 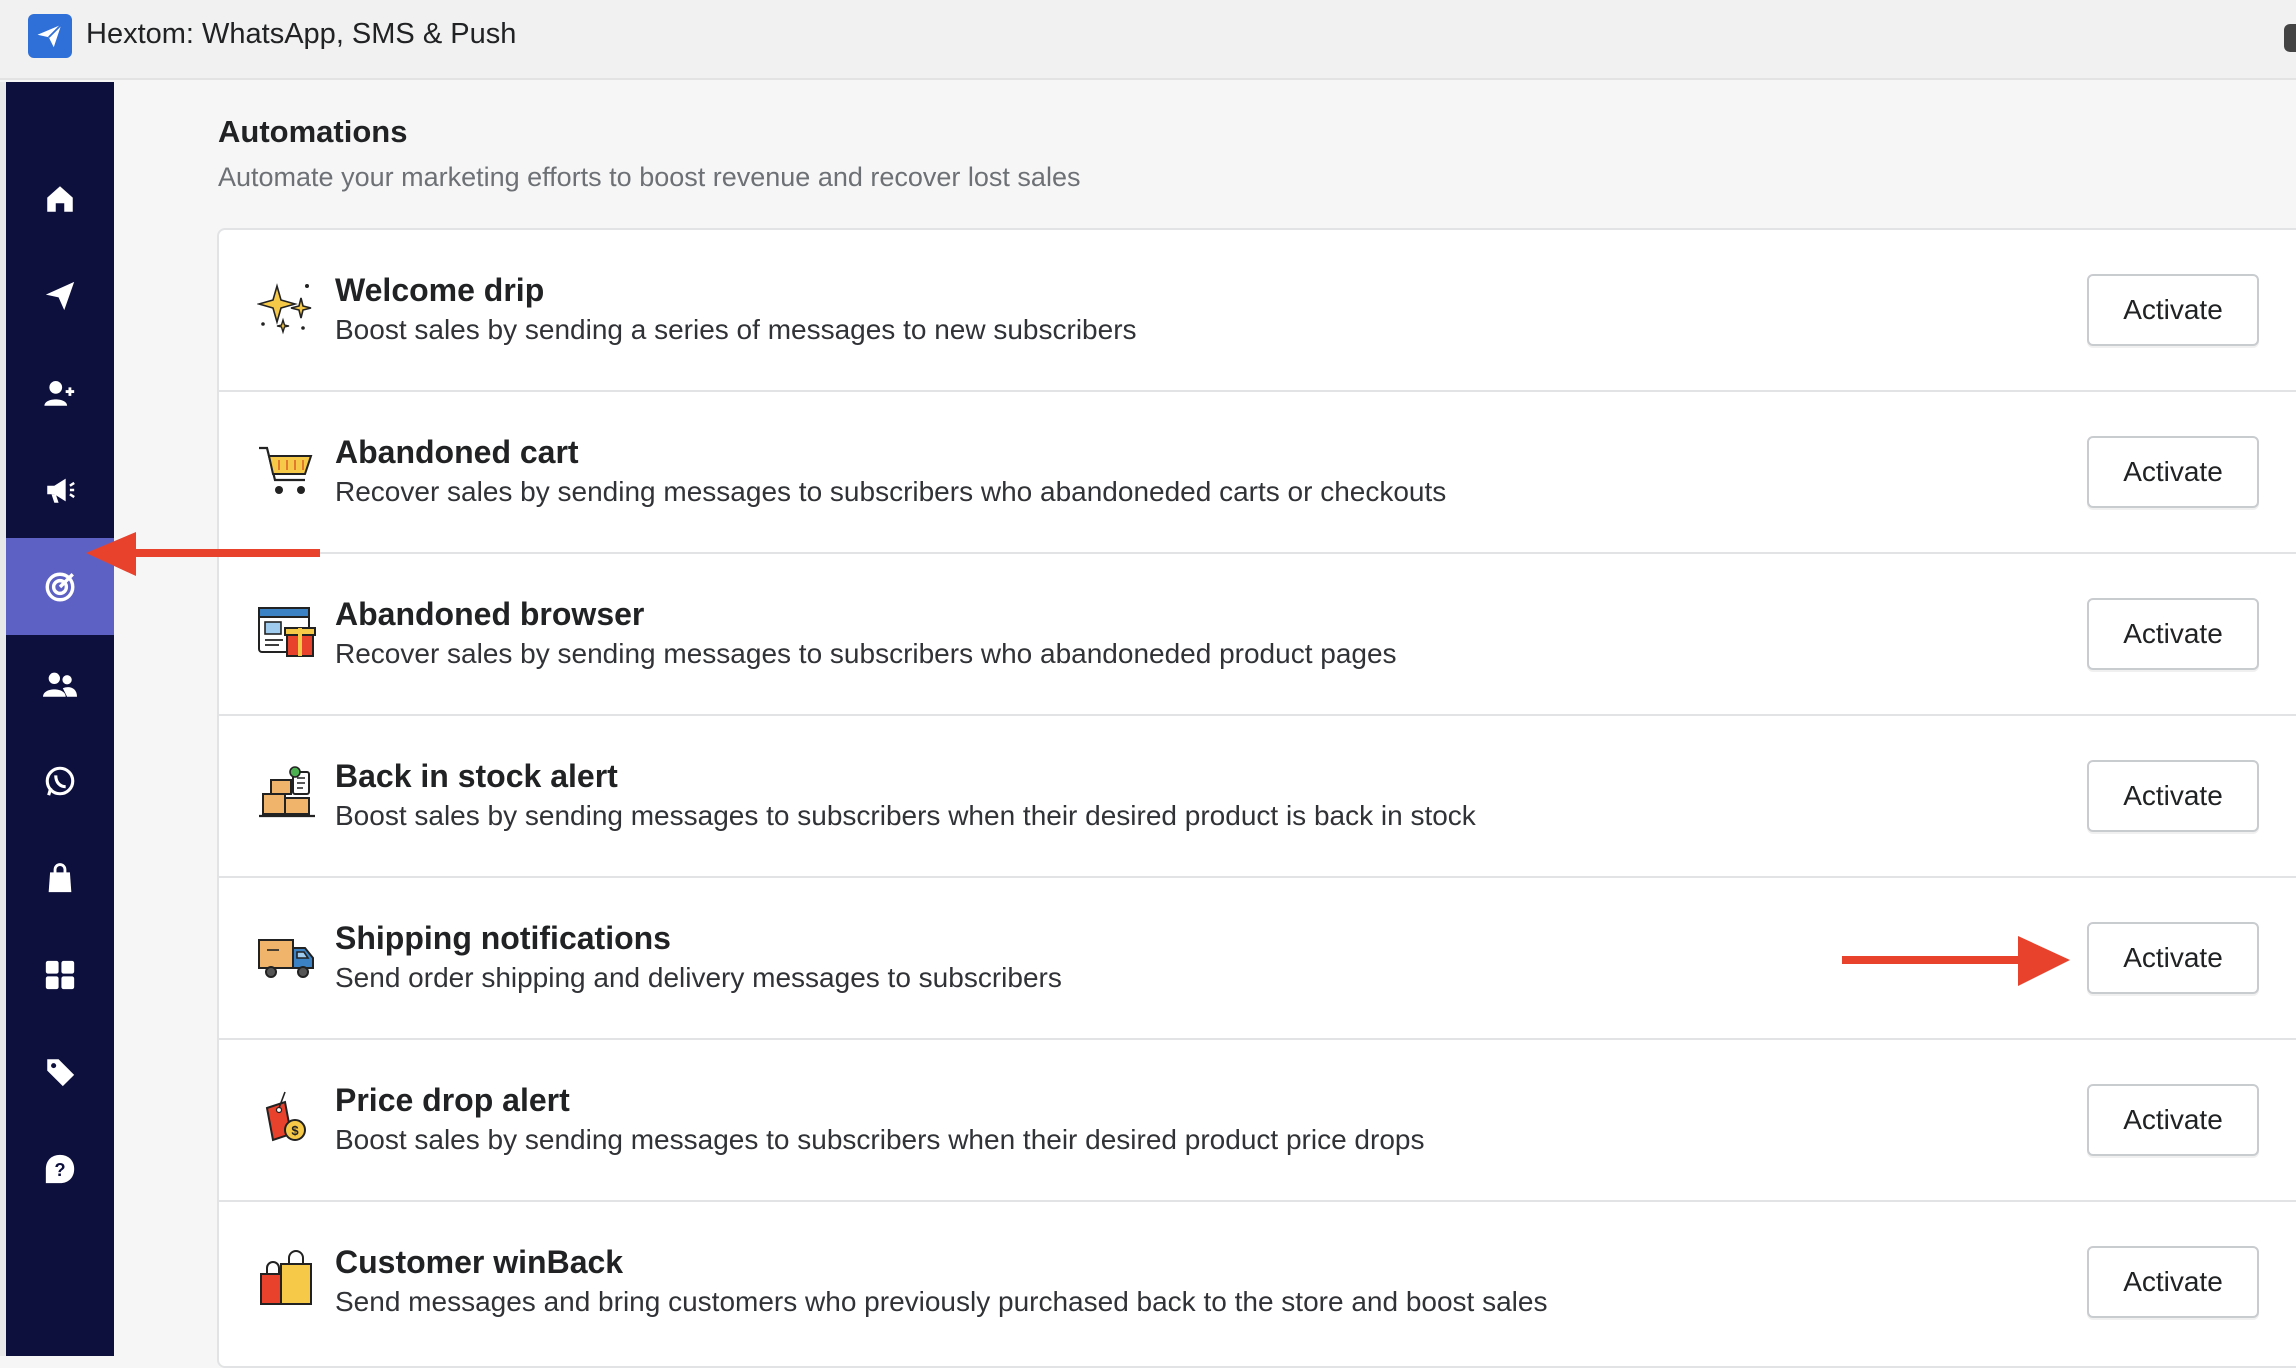 I want to click on sidebar-item-broadcast, so click(x=60, y=489).